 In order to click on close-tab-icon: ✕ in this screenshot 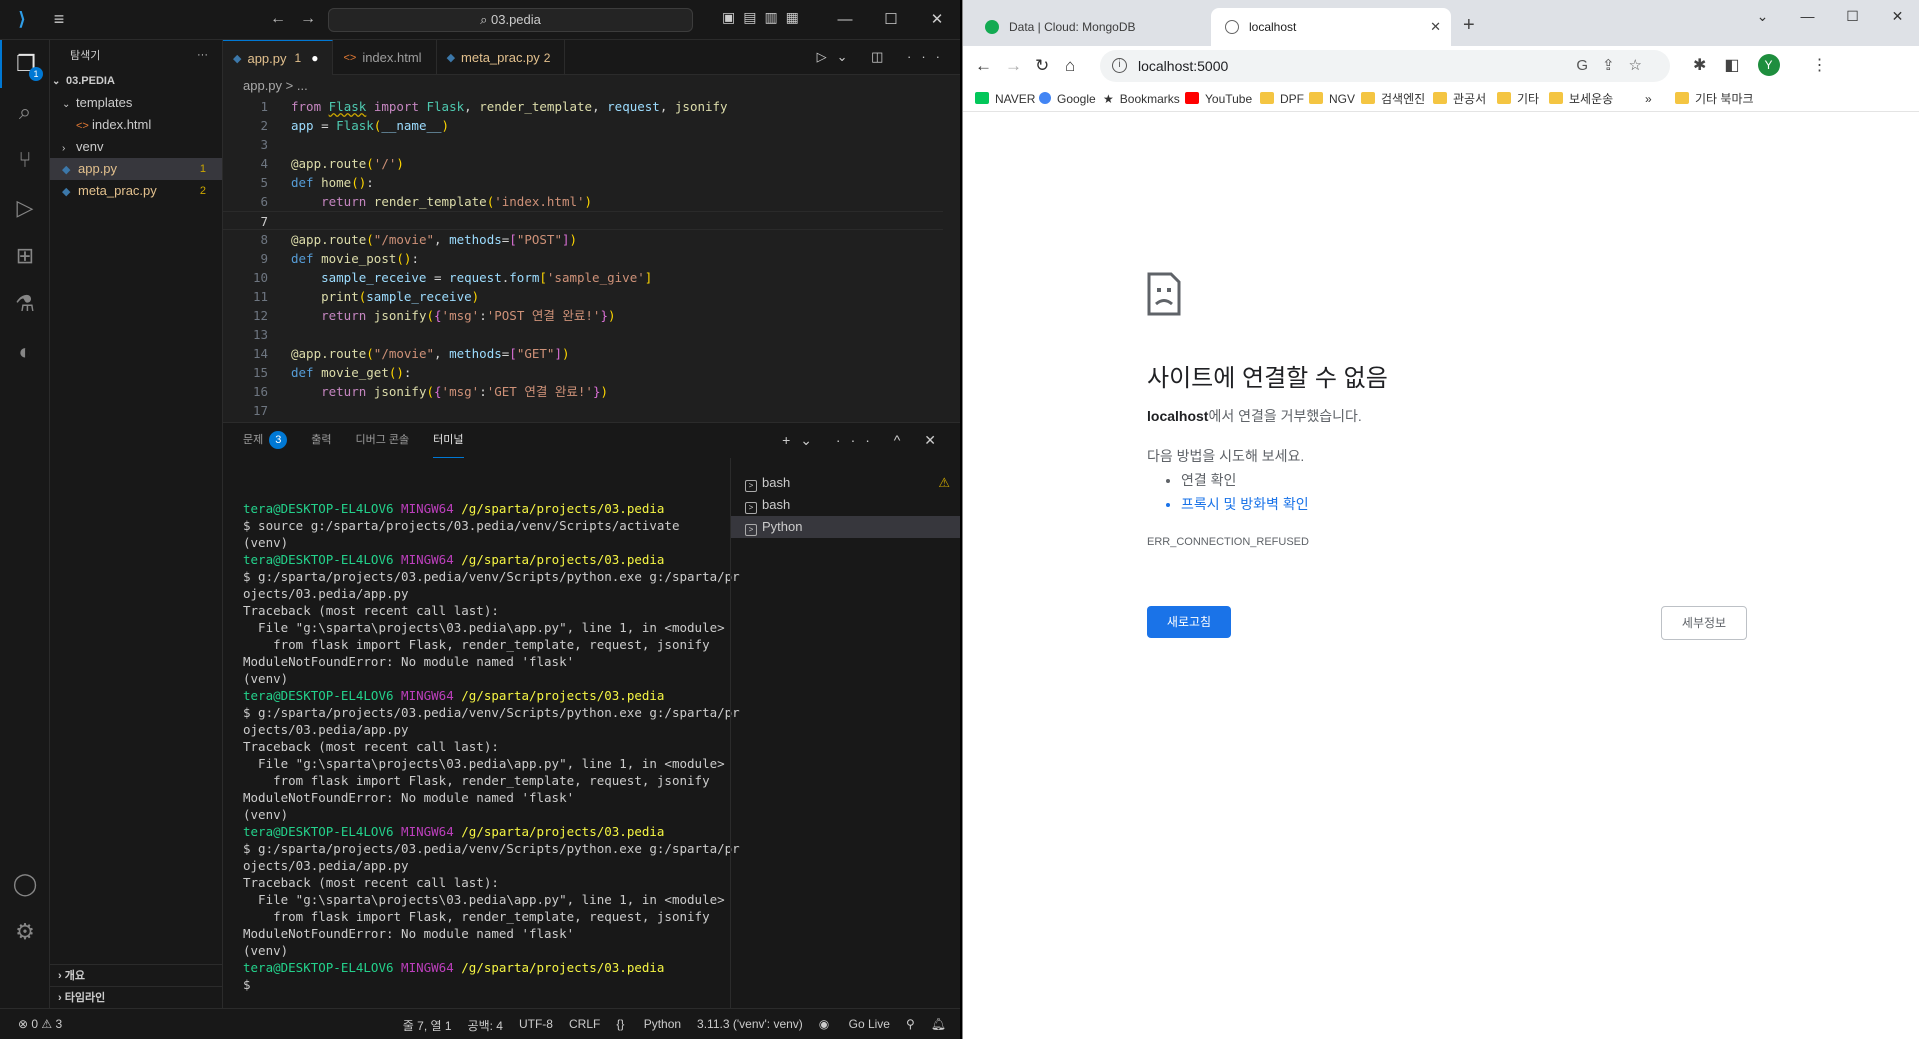, I will do `click(1435, 27)`.